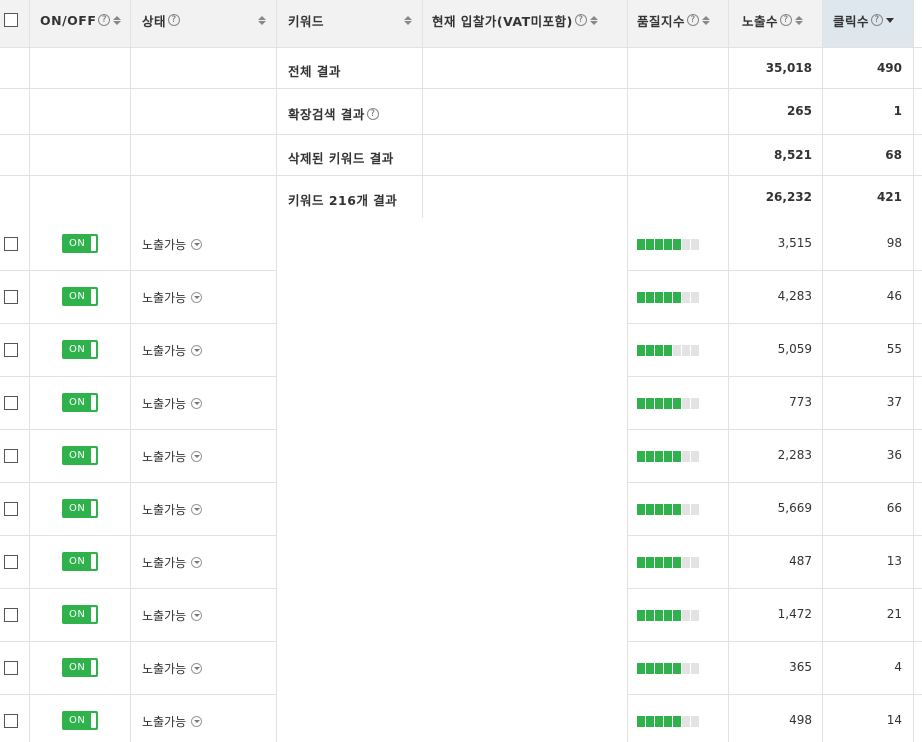 This screenshot has height=742, width=922. Describe the element at coordinates (894, 561) in the screenshot. I see `clicks-value: 13` at that location.